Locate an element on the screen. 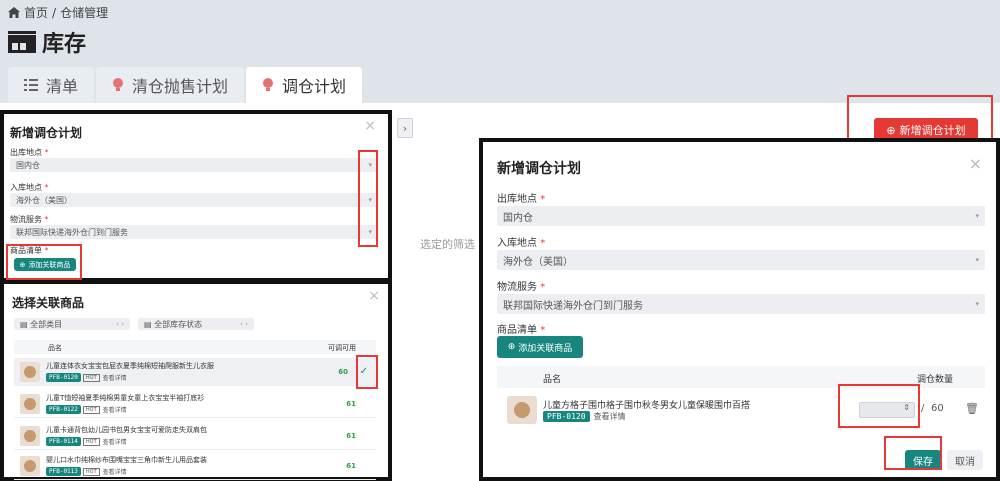 The height and width of the screenshot is (481, 1000). save-button: 保存 is located at coordinates (923, 460).